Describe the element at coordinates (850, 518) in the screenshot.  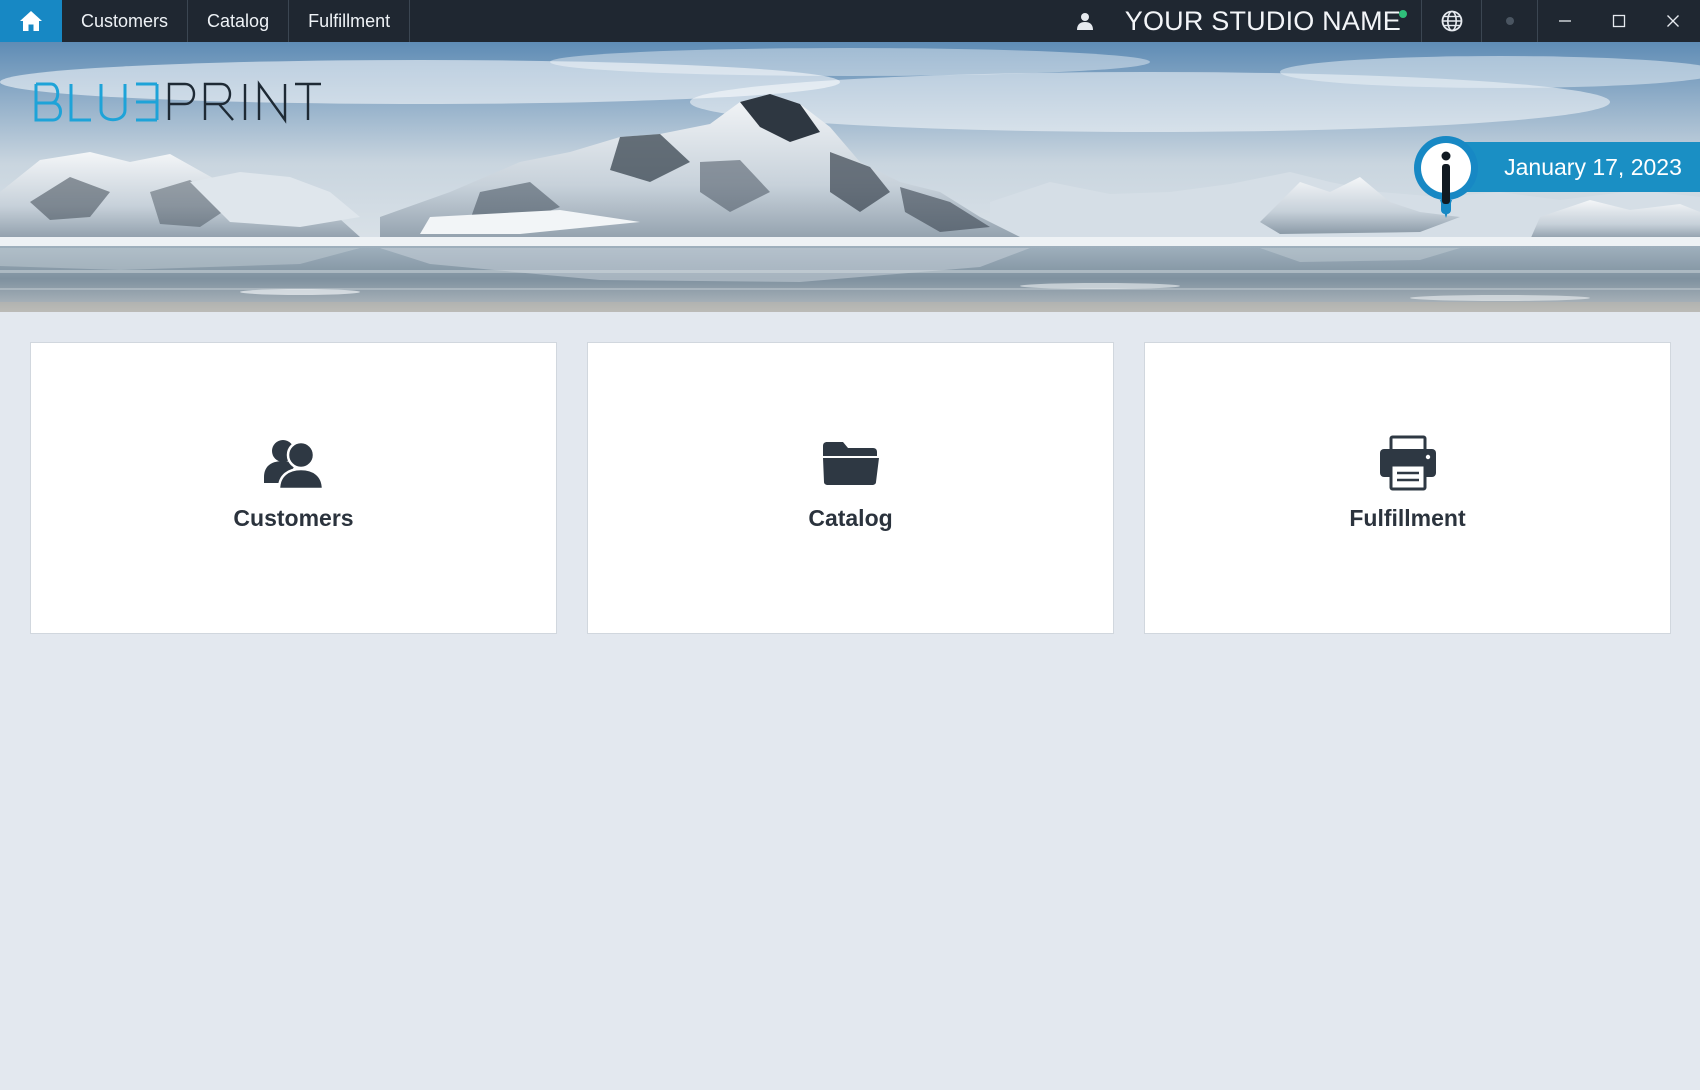
I see `card-label: Catalog` at that location.